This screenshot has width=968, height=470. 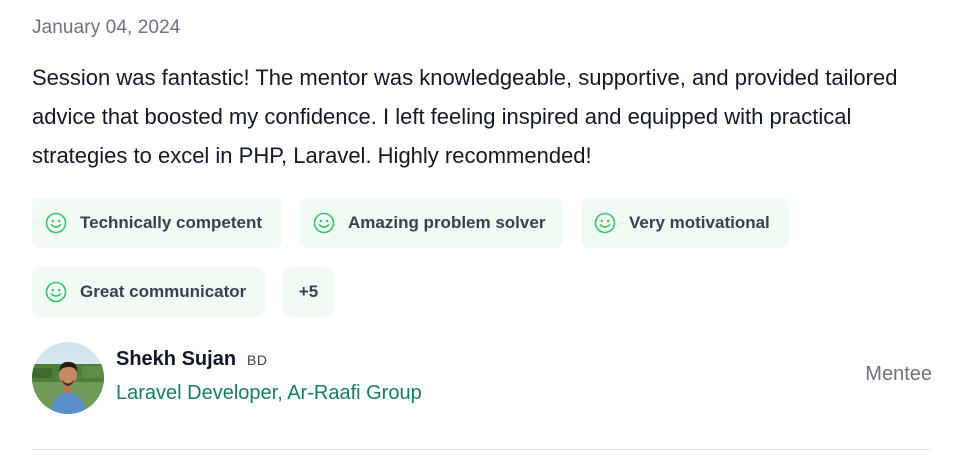 What do you see at coordinates (163, 291) in the screenshot?
I see `tag-label: Great communicator` at bounding box center [163, 291].